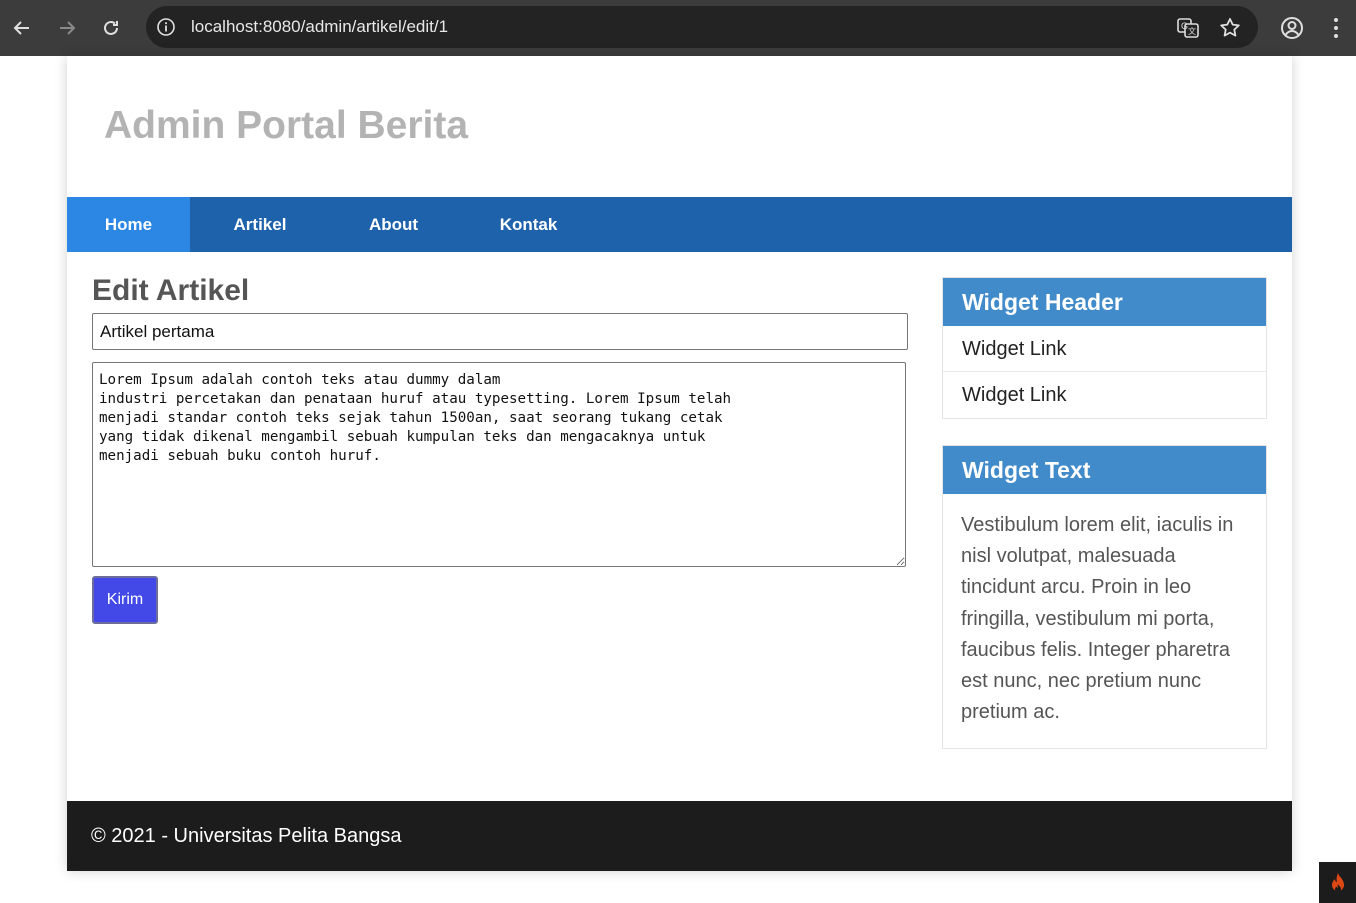 This screenshot has width=1356, height=903. What do you see at coordinates (67, 28) in the screenshot?
I see `forward-icon` at bounding box center [67, 28].